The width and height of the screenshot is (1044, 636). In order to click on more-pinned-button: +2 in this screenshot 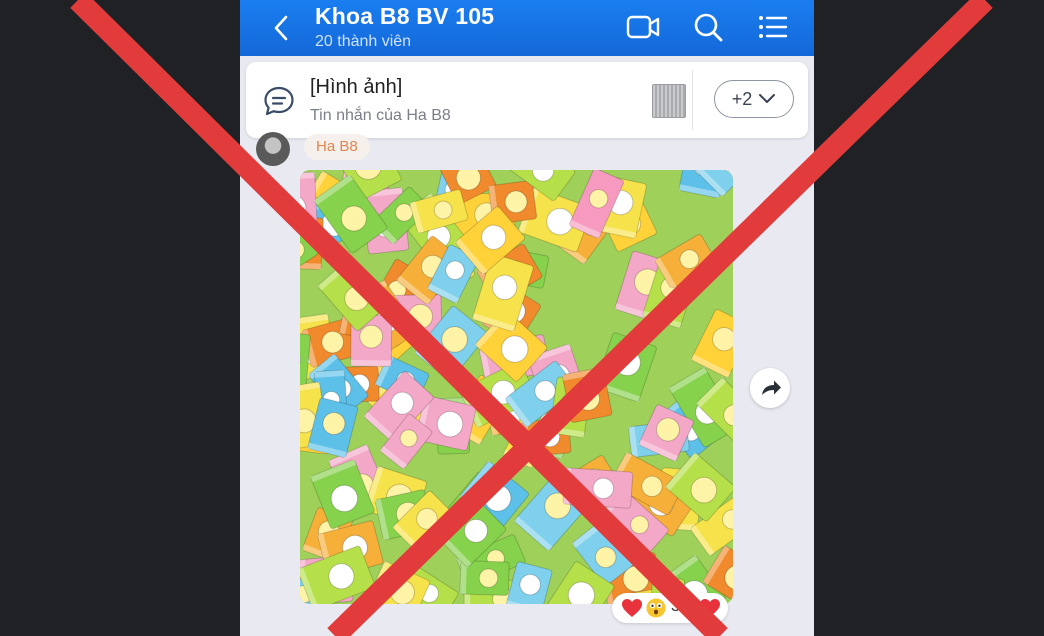, I will do `click(754, 99)`.